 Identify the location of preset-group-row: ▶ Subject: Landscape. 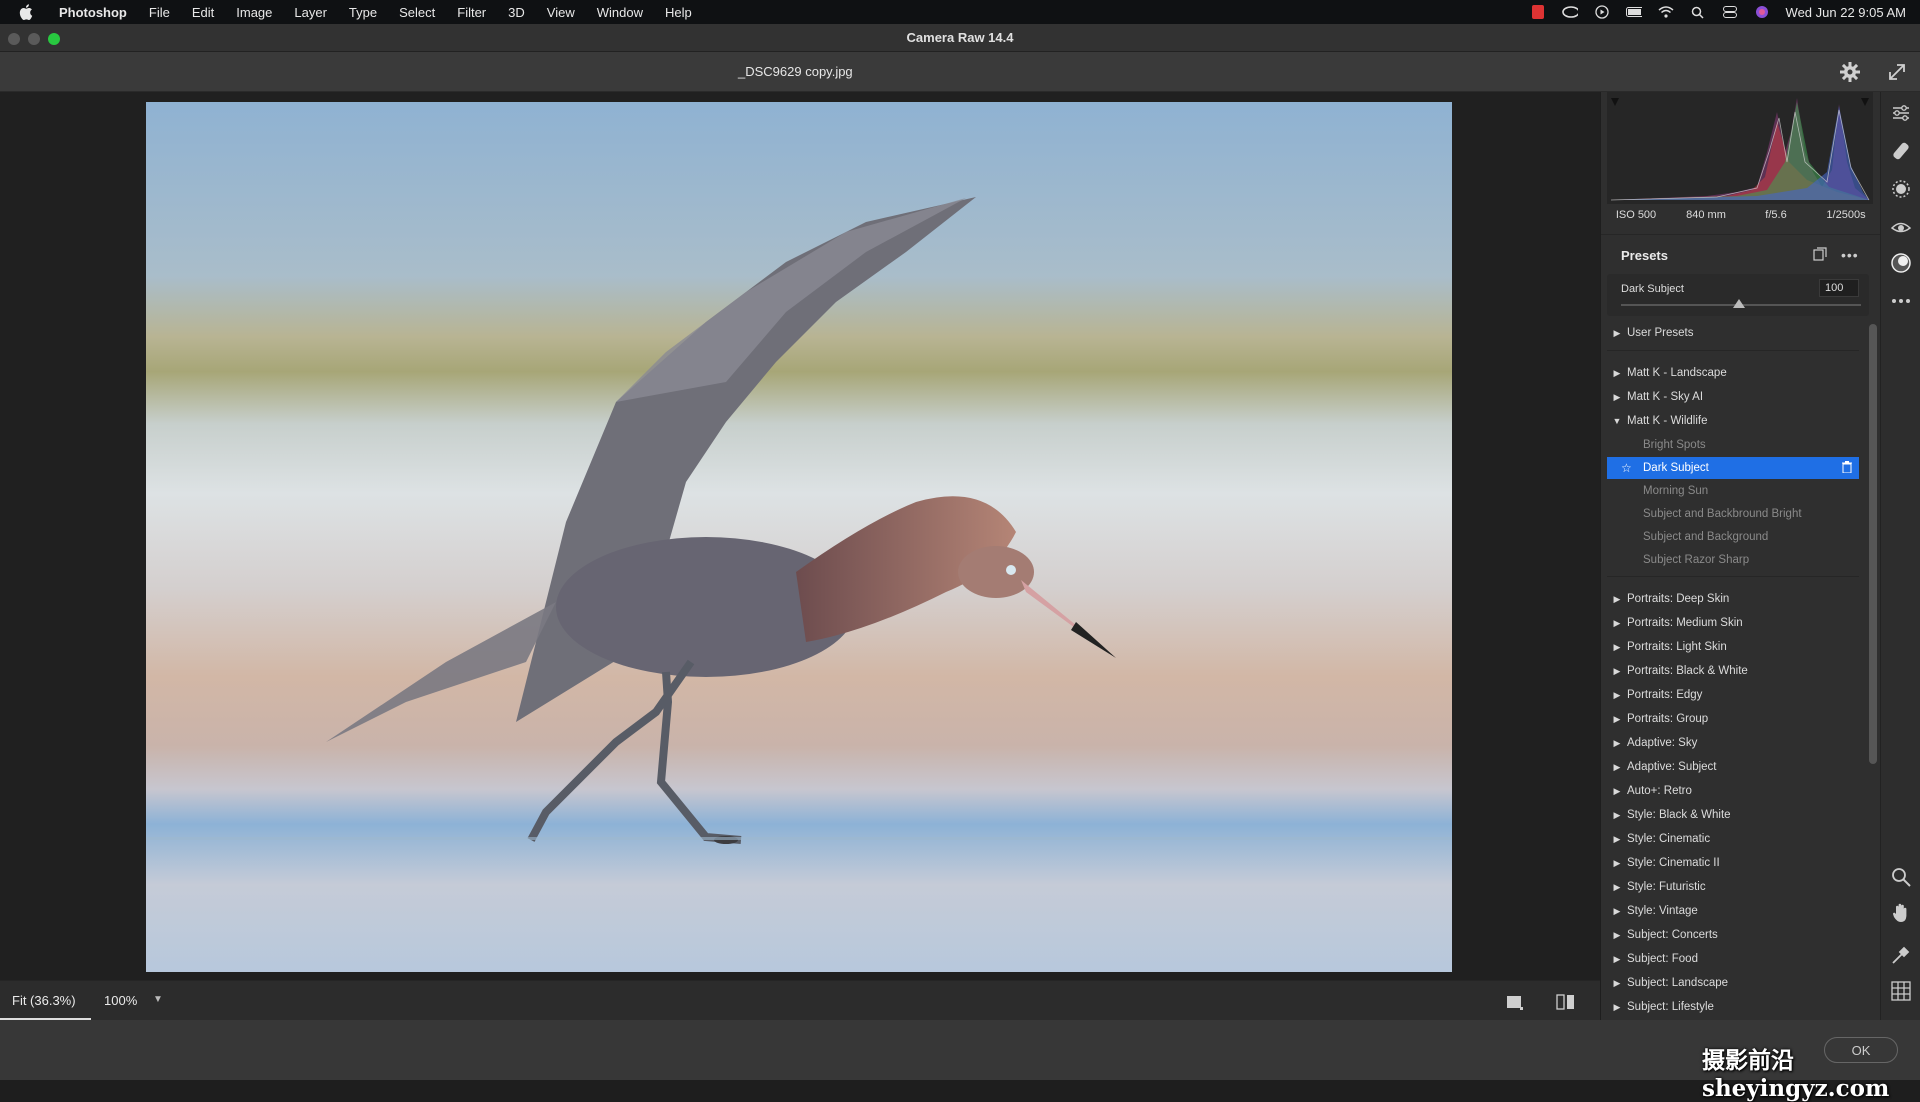
(1733, 983).